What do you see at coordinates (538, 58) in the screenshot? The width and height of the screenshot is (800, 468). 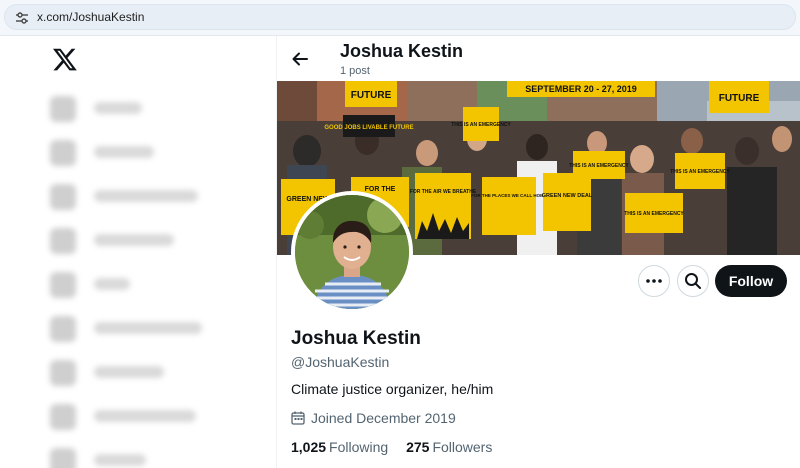 I see `profile-header-bar: Joshua Kestin 1 post` at bounding box center [538, 58].